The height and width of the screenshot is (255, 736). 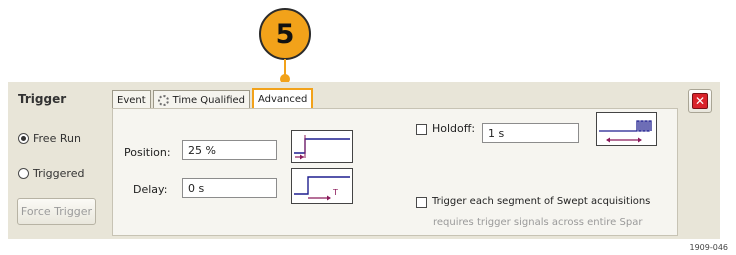 What do you see at coordinates (23, 138) in the screenshot?
I see `free-run-radio-button` at bounding box center [23, 138].